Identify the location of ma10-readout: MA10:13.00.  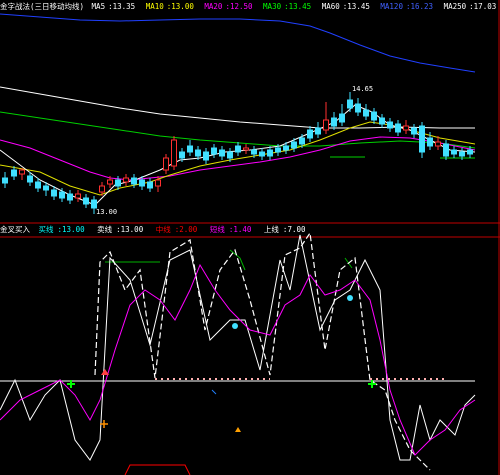
(169, 6).